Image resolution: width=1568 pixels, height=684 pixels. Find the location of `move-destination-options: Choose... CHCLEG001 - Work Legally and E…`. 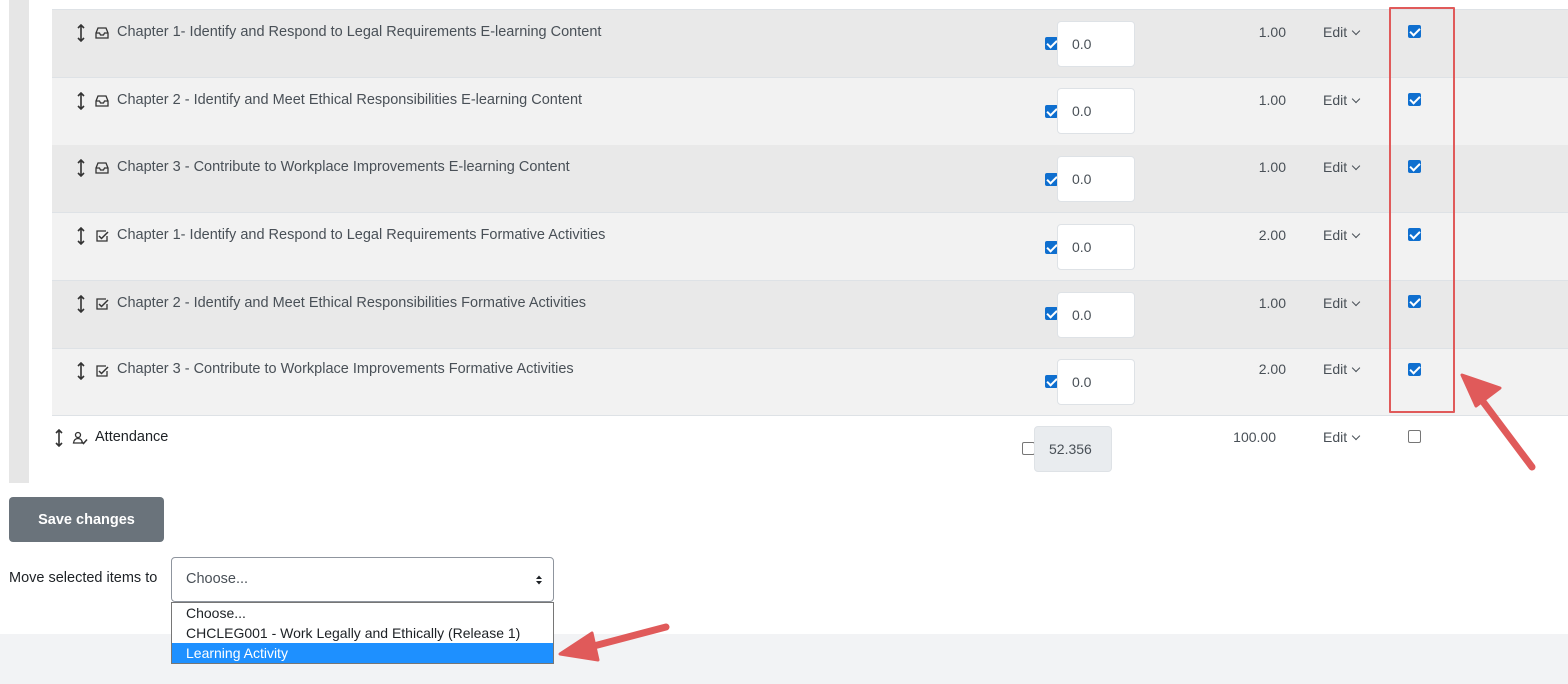

move-destination-options: Choose... CHCLEG001 - Work Legally and E… is located at coordinates (362, 633).